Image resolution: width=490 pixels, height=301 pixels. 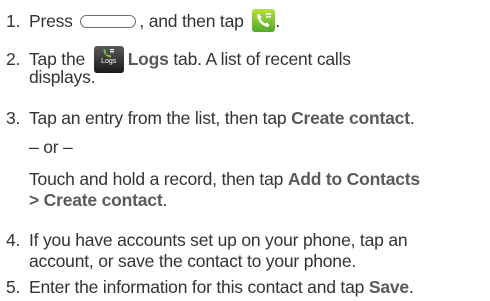 I want to click on or-separator: – or –, so click(x=51, y=147).